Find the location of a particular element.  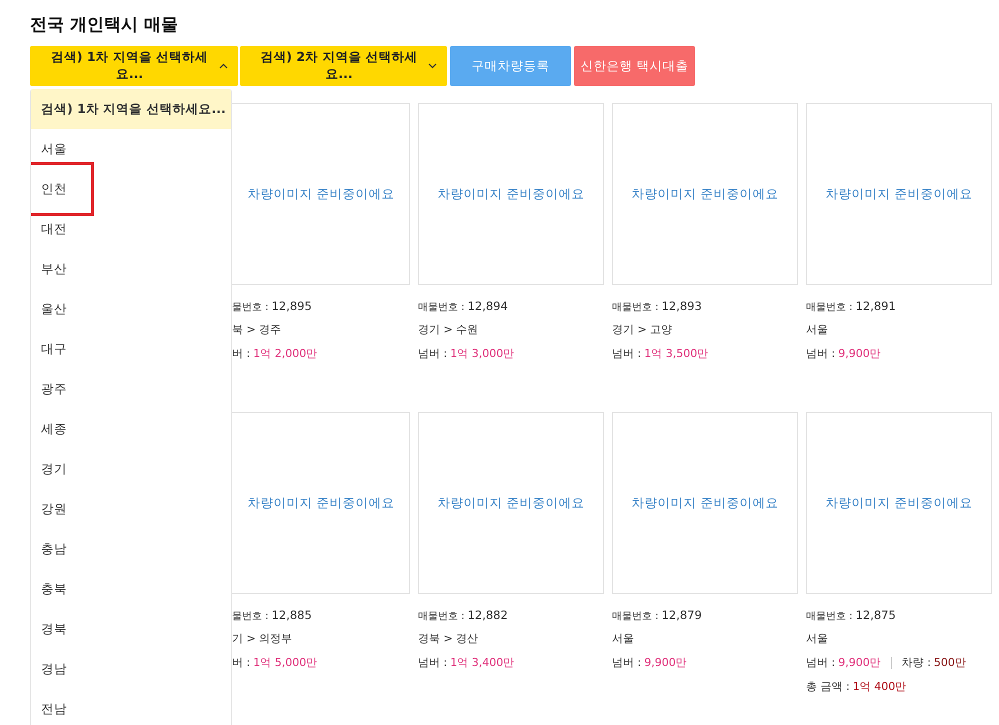

region-text: 경기 > 고양 is located at coordinates (642, 329).